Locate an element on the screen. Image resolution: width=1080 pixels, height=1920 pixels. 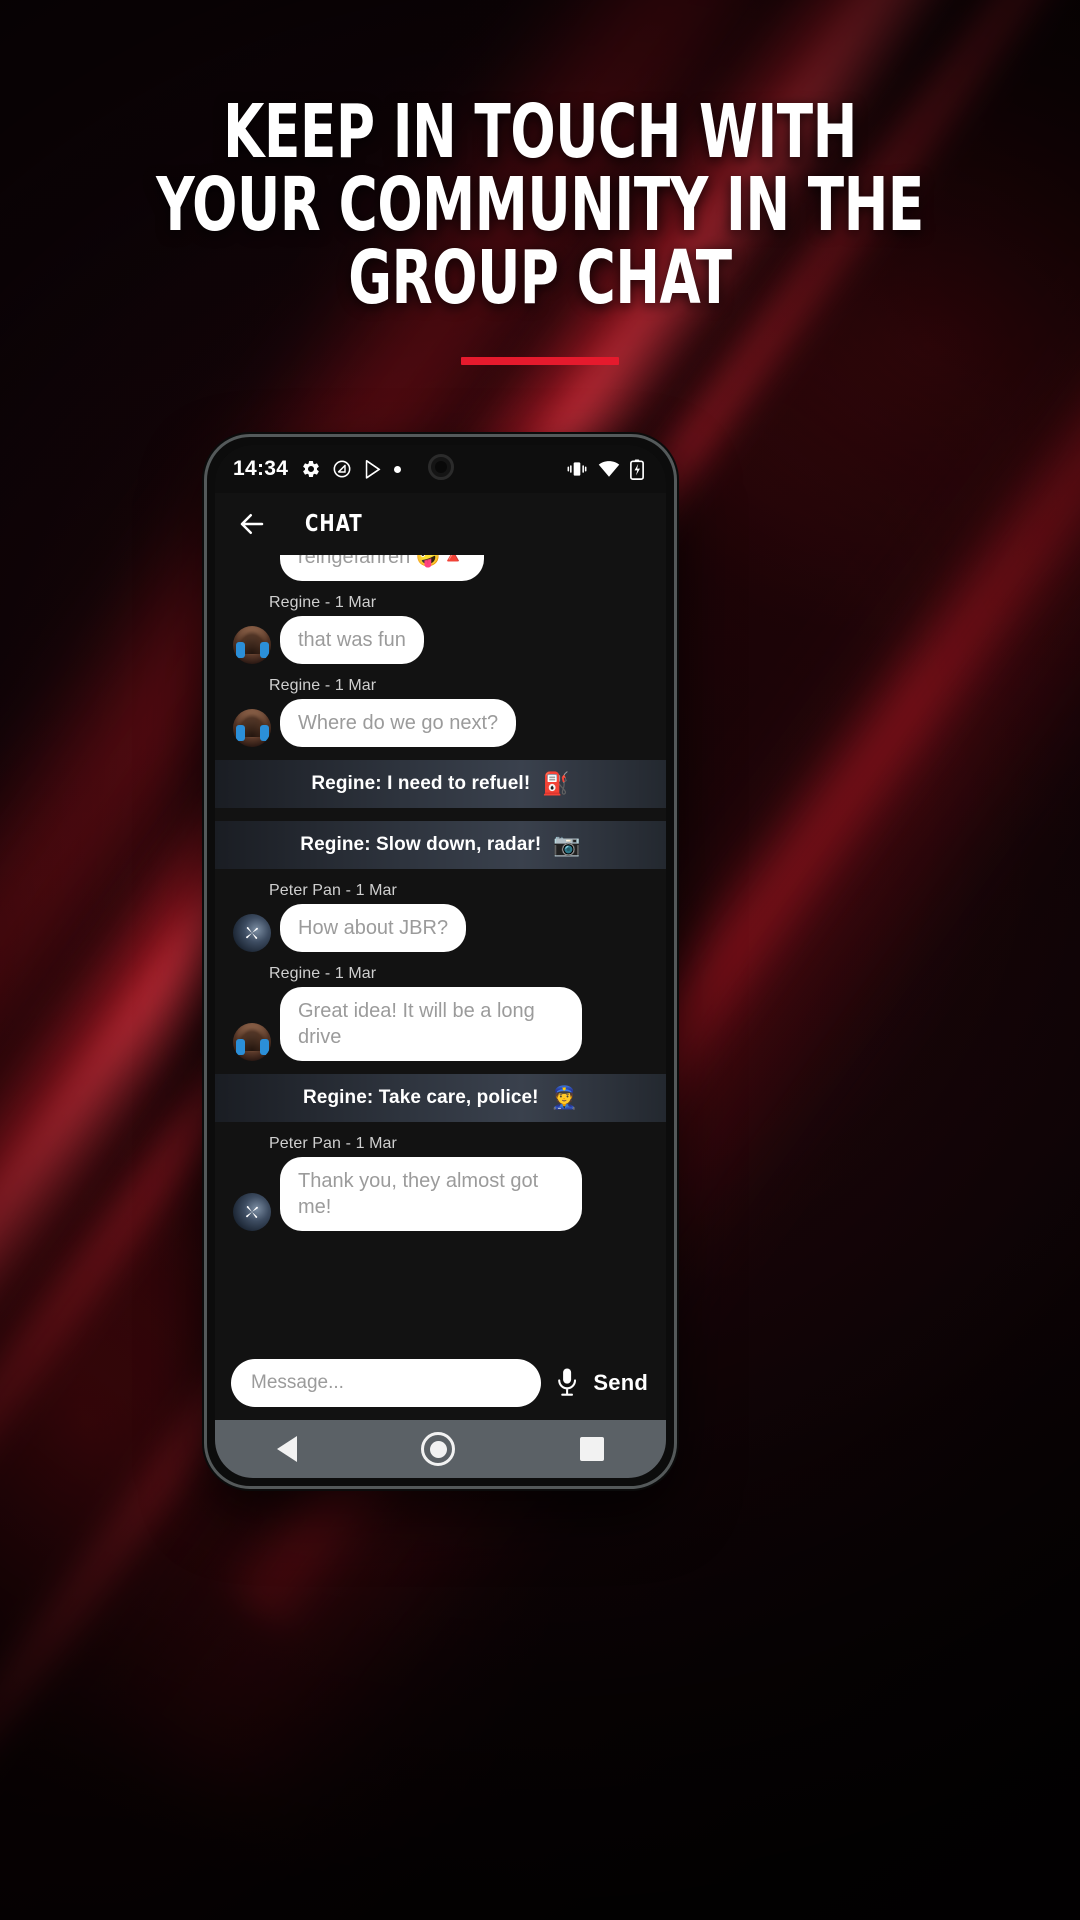
status-bar: 14:34 is located at coordinates (440, 469).